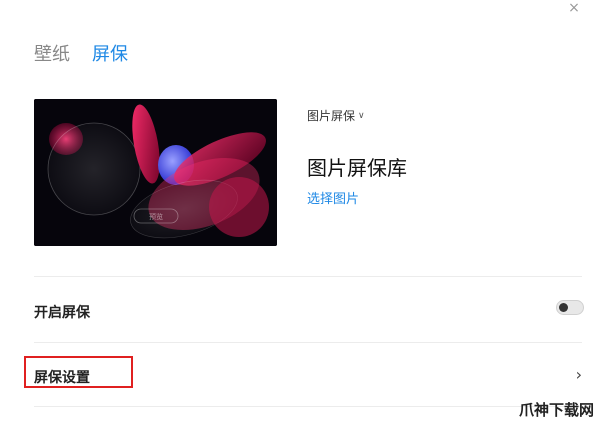 The image size is (600, 424). I want to click on tab-wallpaper: 壁纸, so click(52, 53).